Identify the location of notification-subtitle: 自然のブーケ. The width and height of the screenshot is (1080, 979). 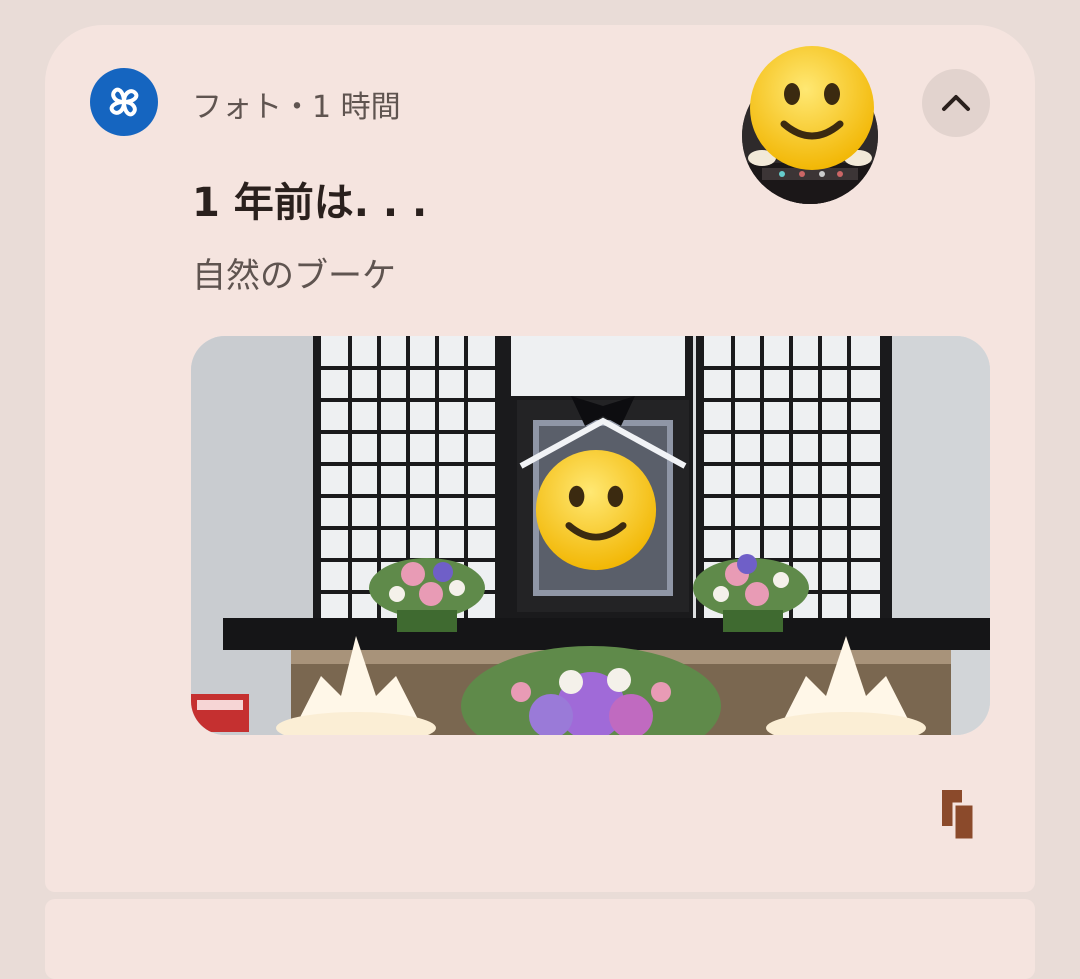
(294, 276).